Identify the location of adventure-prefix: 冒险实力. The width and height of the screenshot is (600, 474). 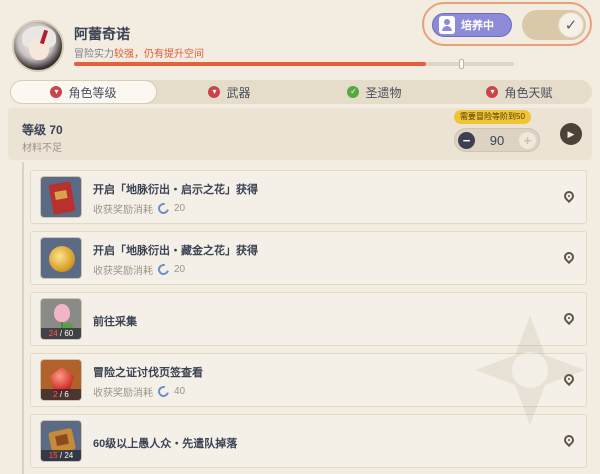
(94, 54).